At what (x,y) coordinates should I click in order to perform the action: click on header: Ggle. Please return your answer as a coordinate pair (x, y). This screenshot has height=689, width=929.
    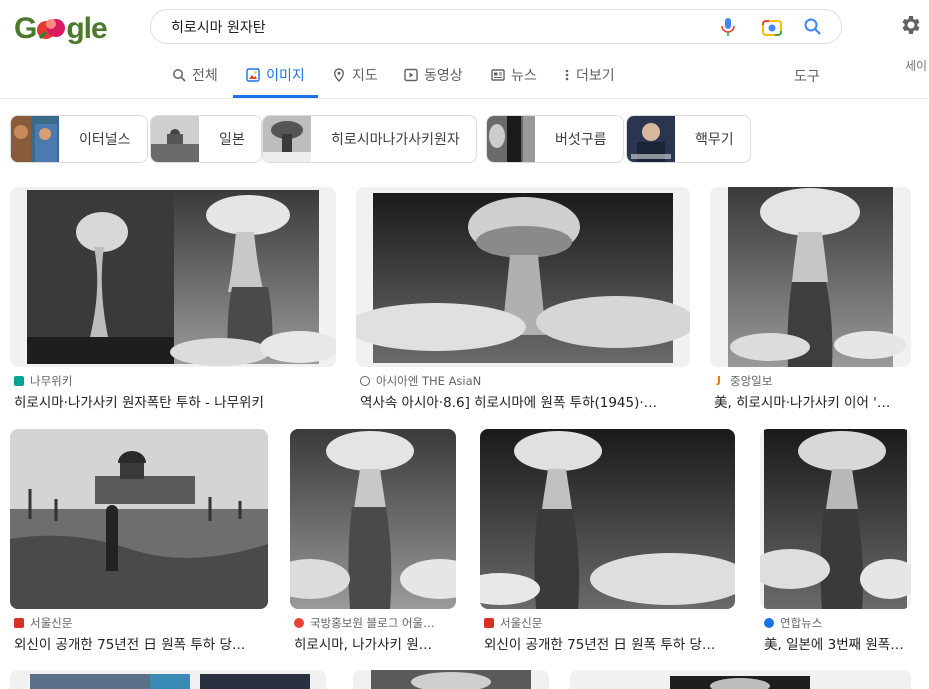
    Looking at the image, I should click on (464, 26).